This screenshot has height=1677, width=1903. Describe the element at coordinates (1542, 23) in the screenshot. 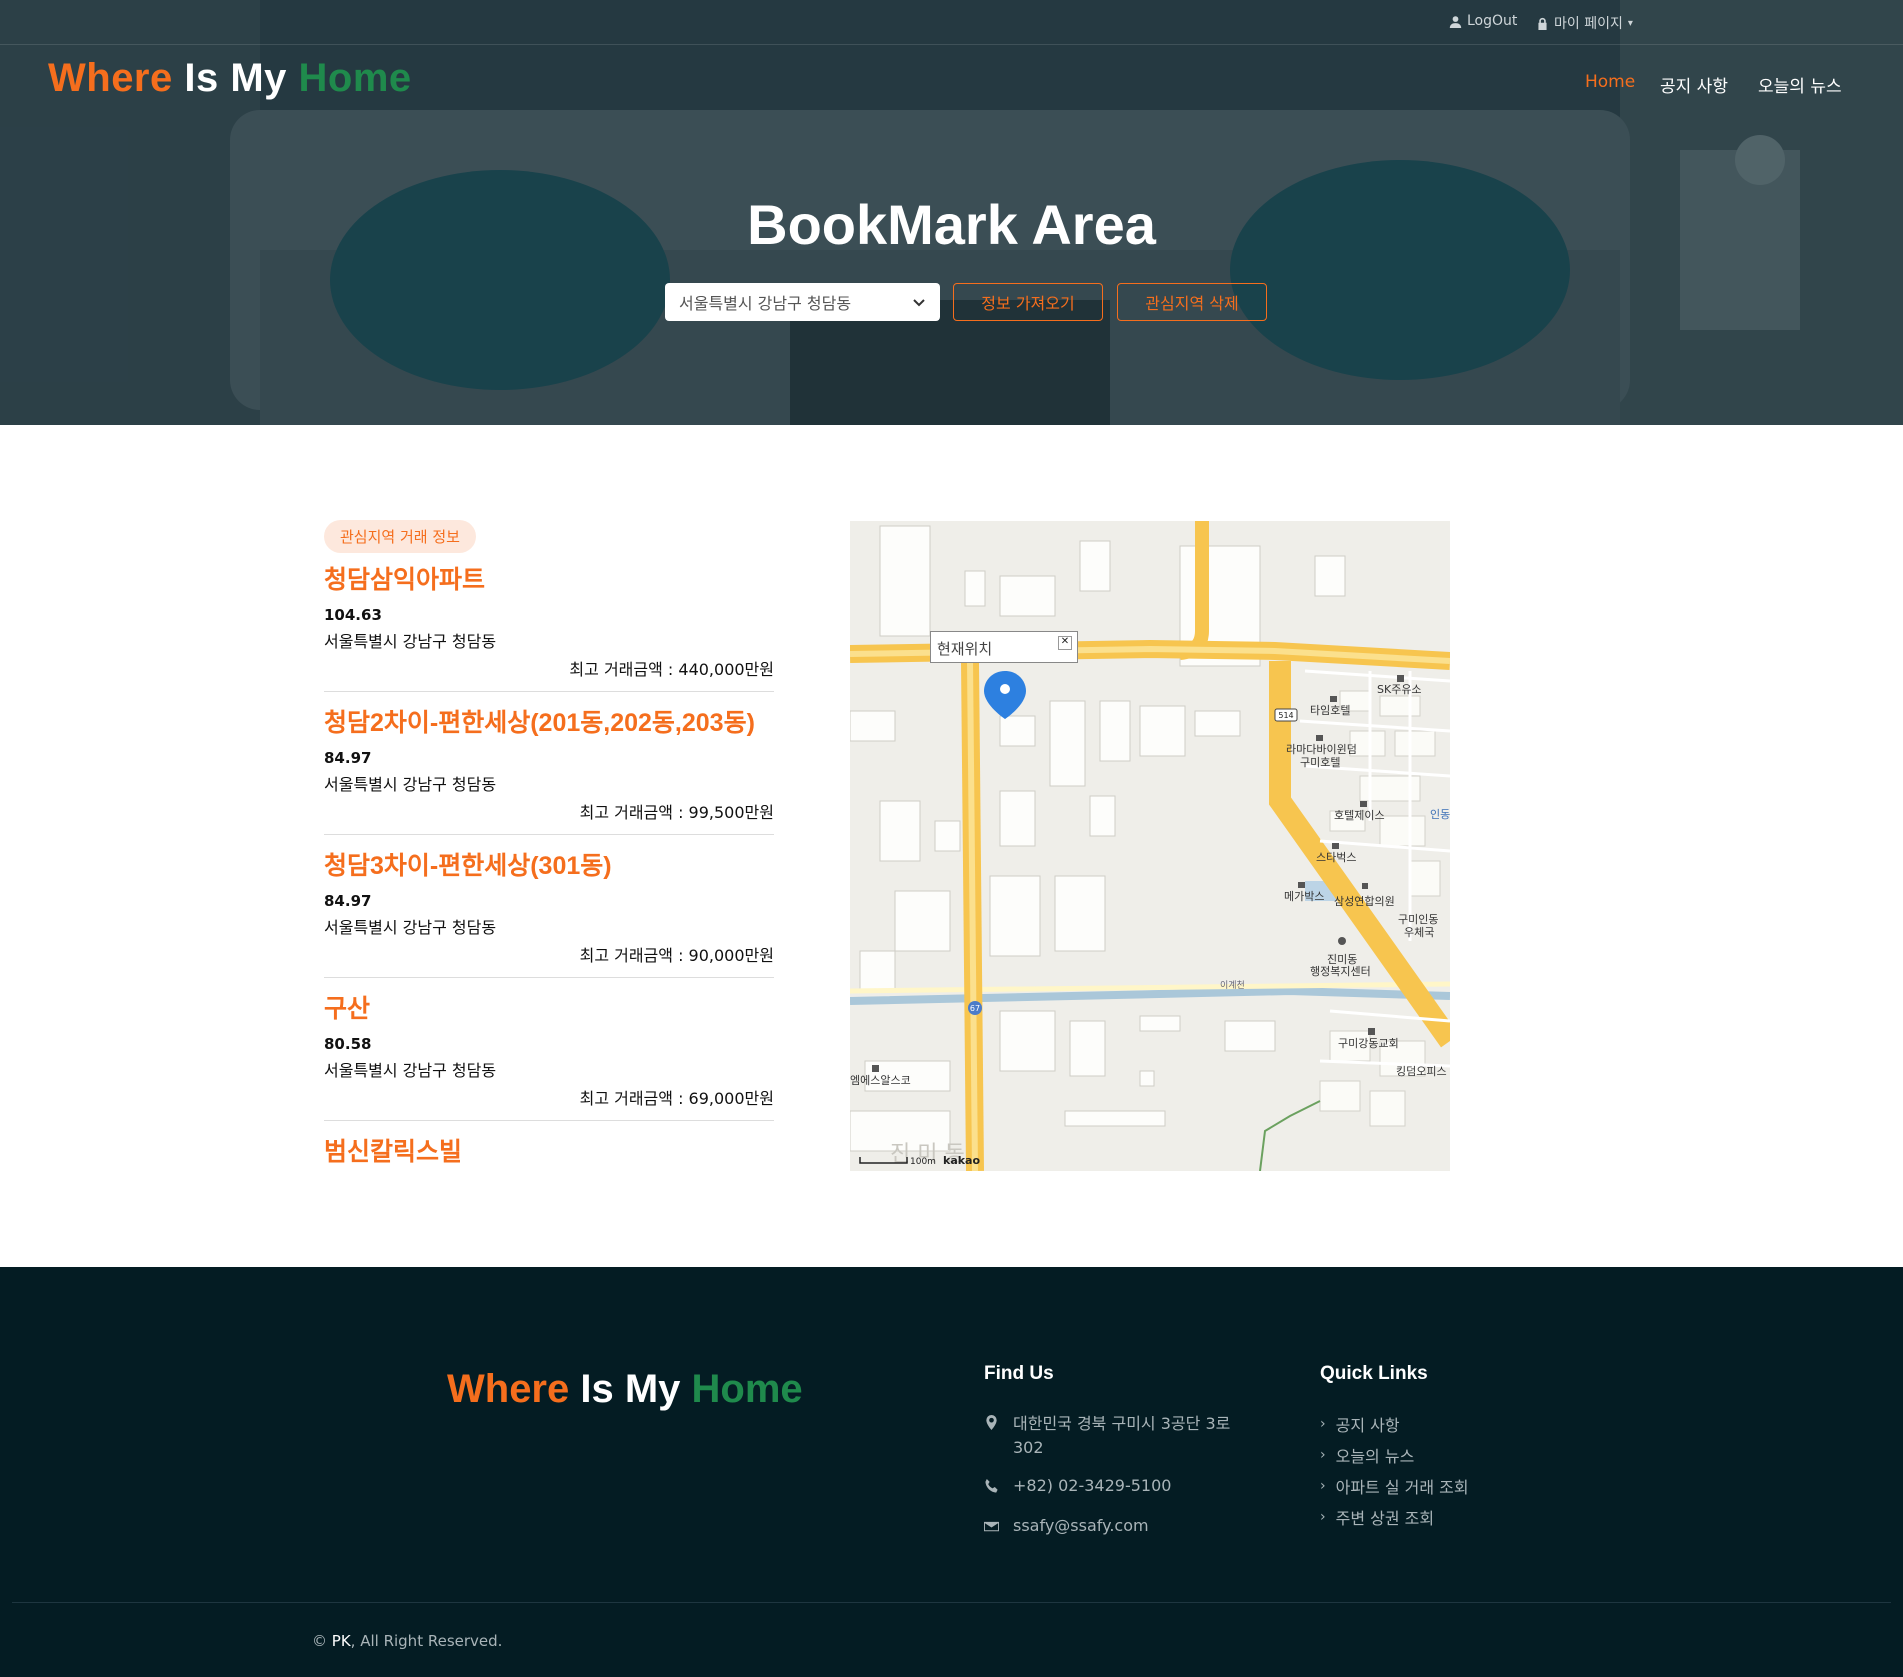

I see `lock-icon` at that location.